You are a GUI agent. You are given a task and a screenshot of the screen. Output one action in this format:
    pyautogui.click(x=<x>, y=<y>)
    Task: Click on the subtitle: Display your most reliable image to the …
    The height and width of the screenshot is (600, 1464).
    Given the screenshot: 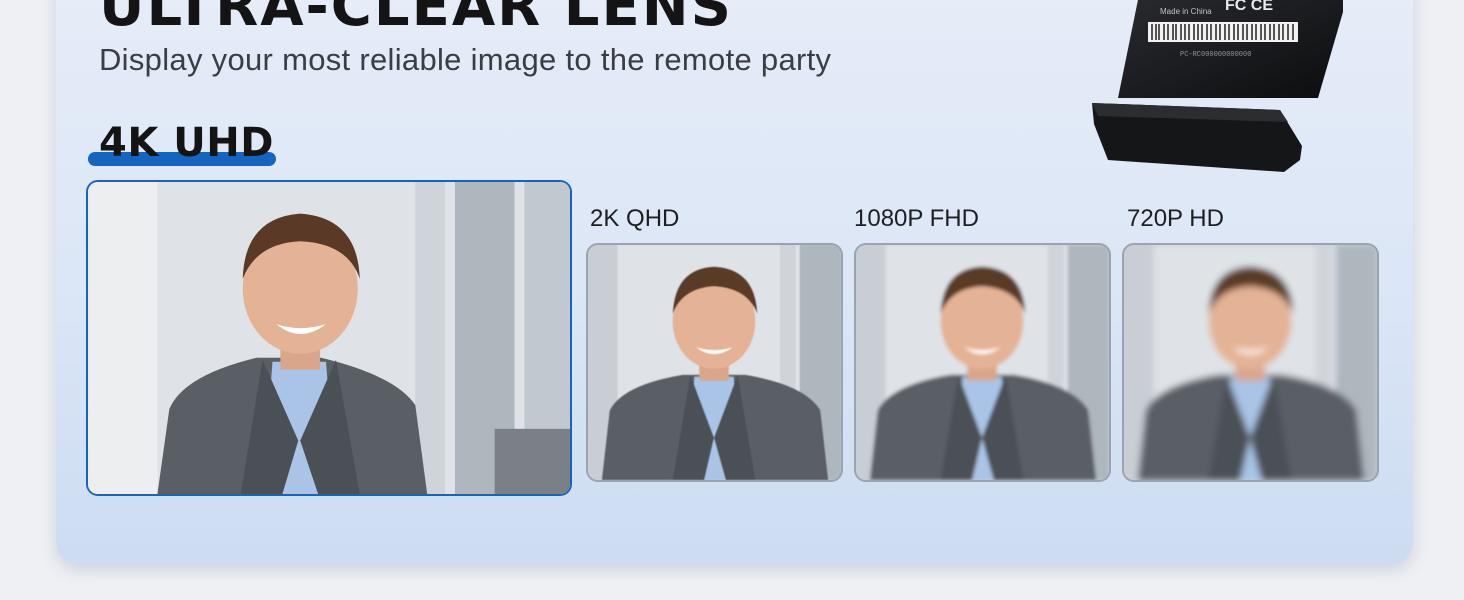 What is the action you would take?
    pyautogui.click(x=465, y=59)
    